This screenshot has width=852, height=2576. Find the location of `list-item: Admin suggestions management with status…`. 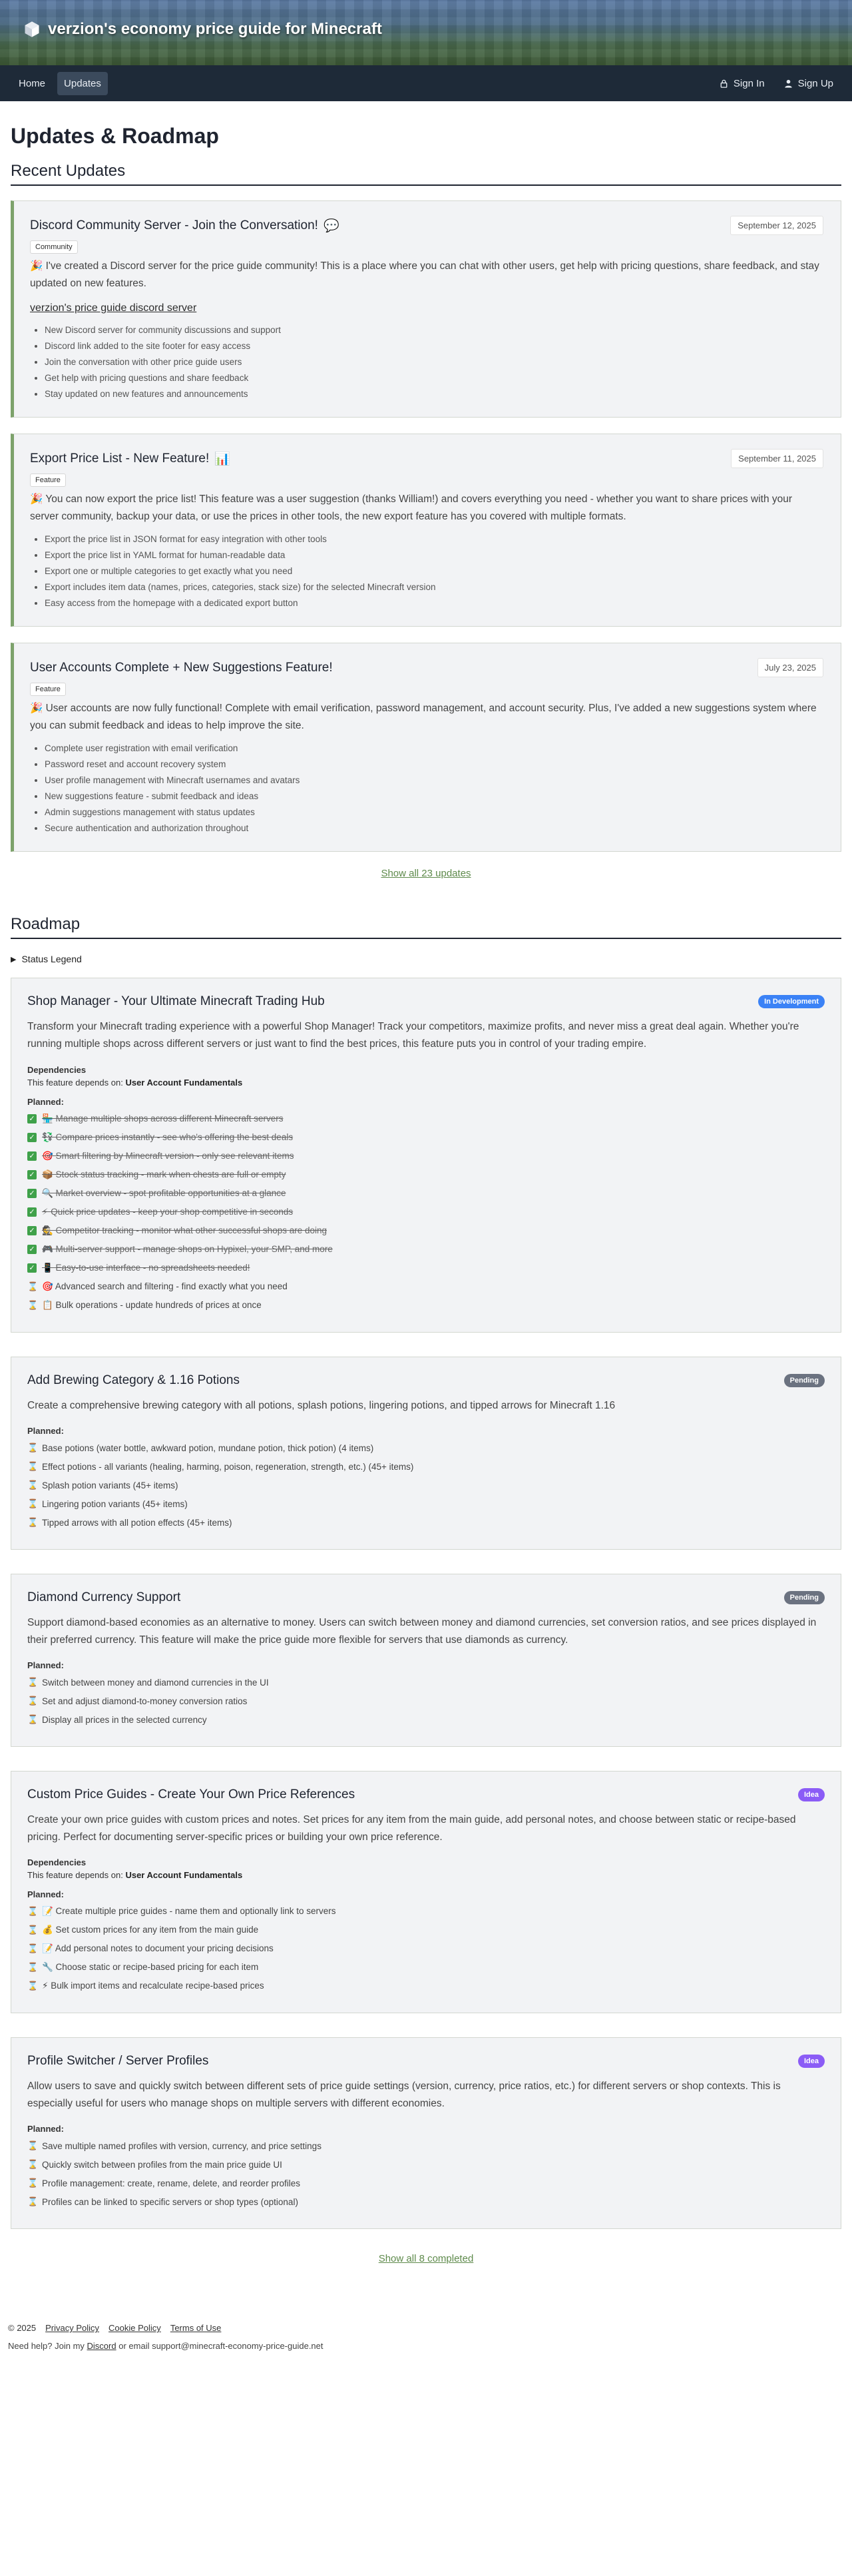

list-item: Admin suggestions management with status… is located at coordinates (434, 812).